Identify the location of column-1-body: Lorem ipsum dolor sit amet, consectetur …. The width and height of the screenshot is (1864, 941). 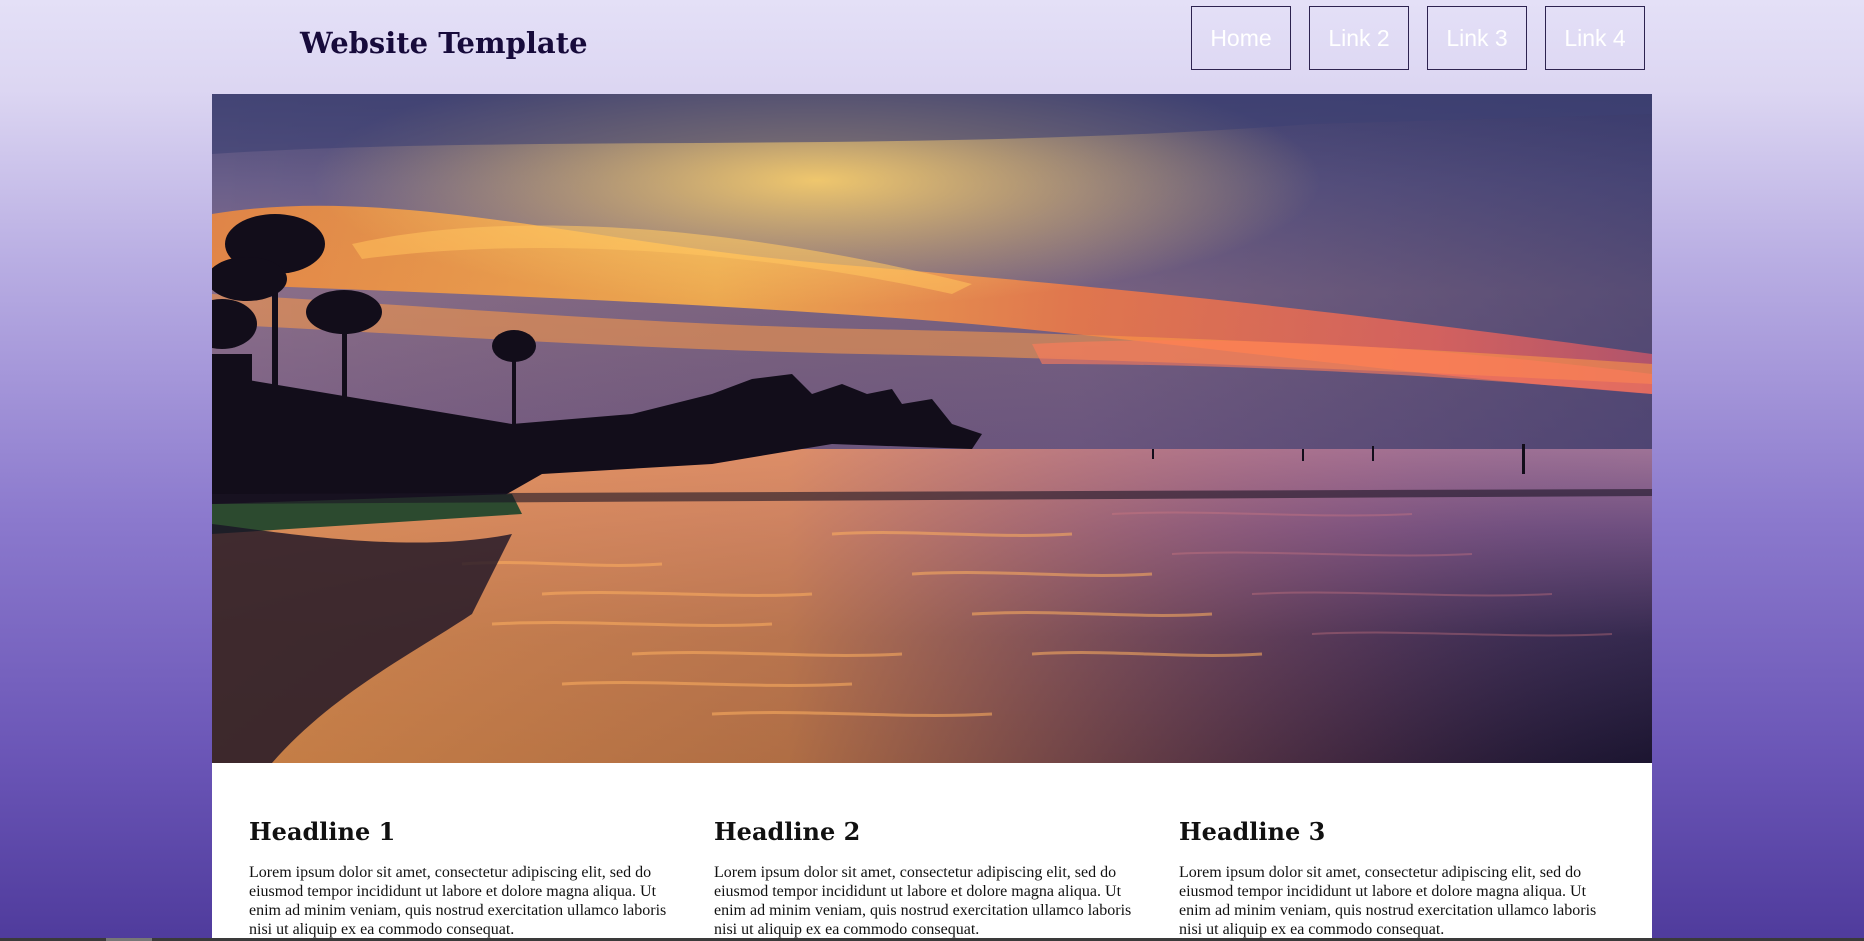
(458, 901).